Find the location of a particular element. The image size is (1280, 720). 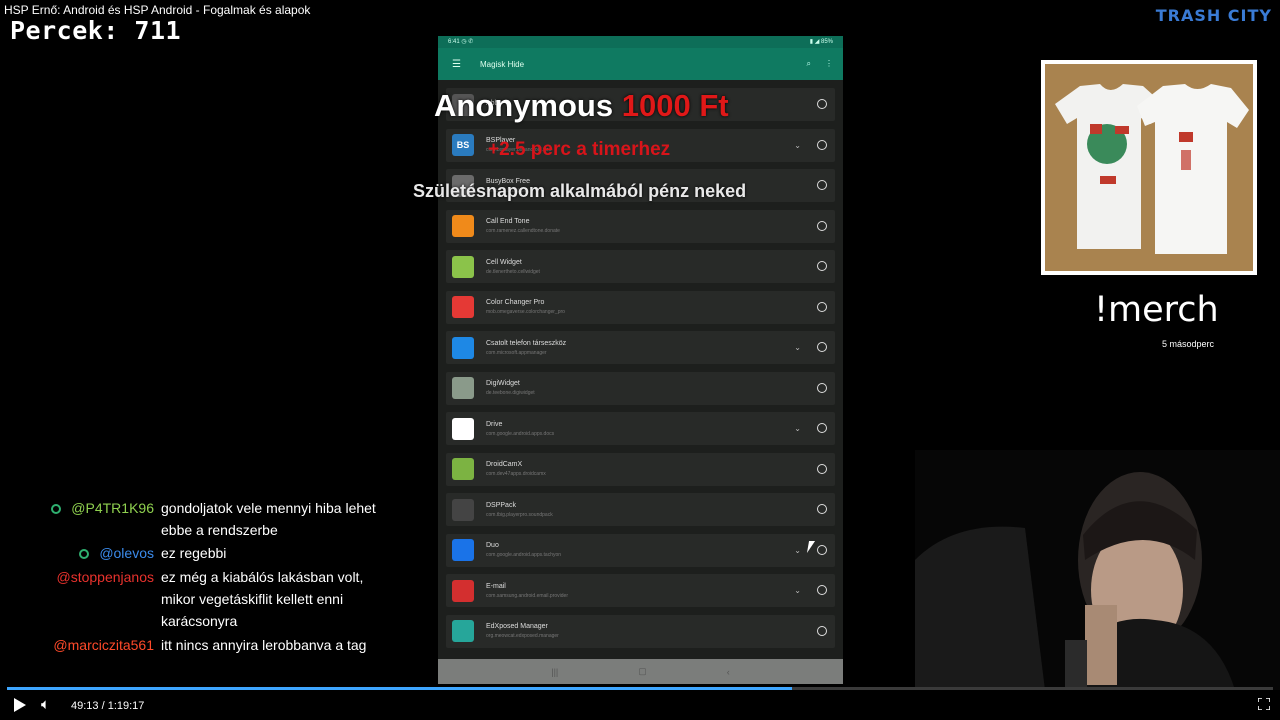

chat-username-text: @stoppenjanos is located at coordinates (105, 577).